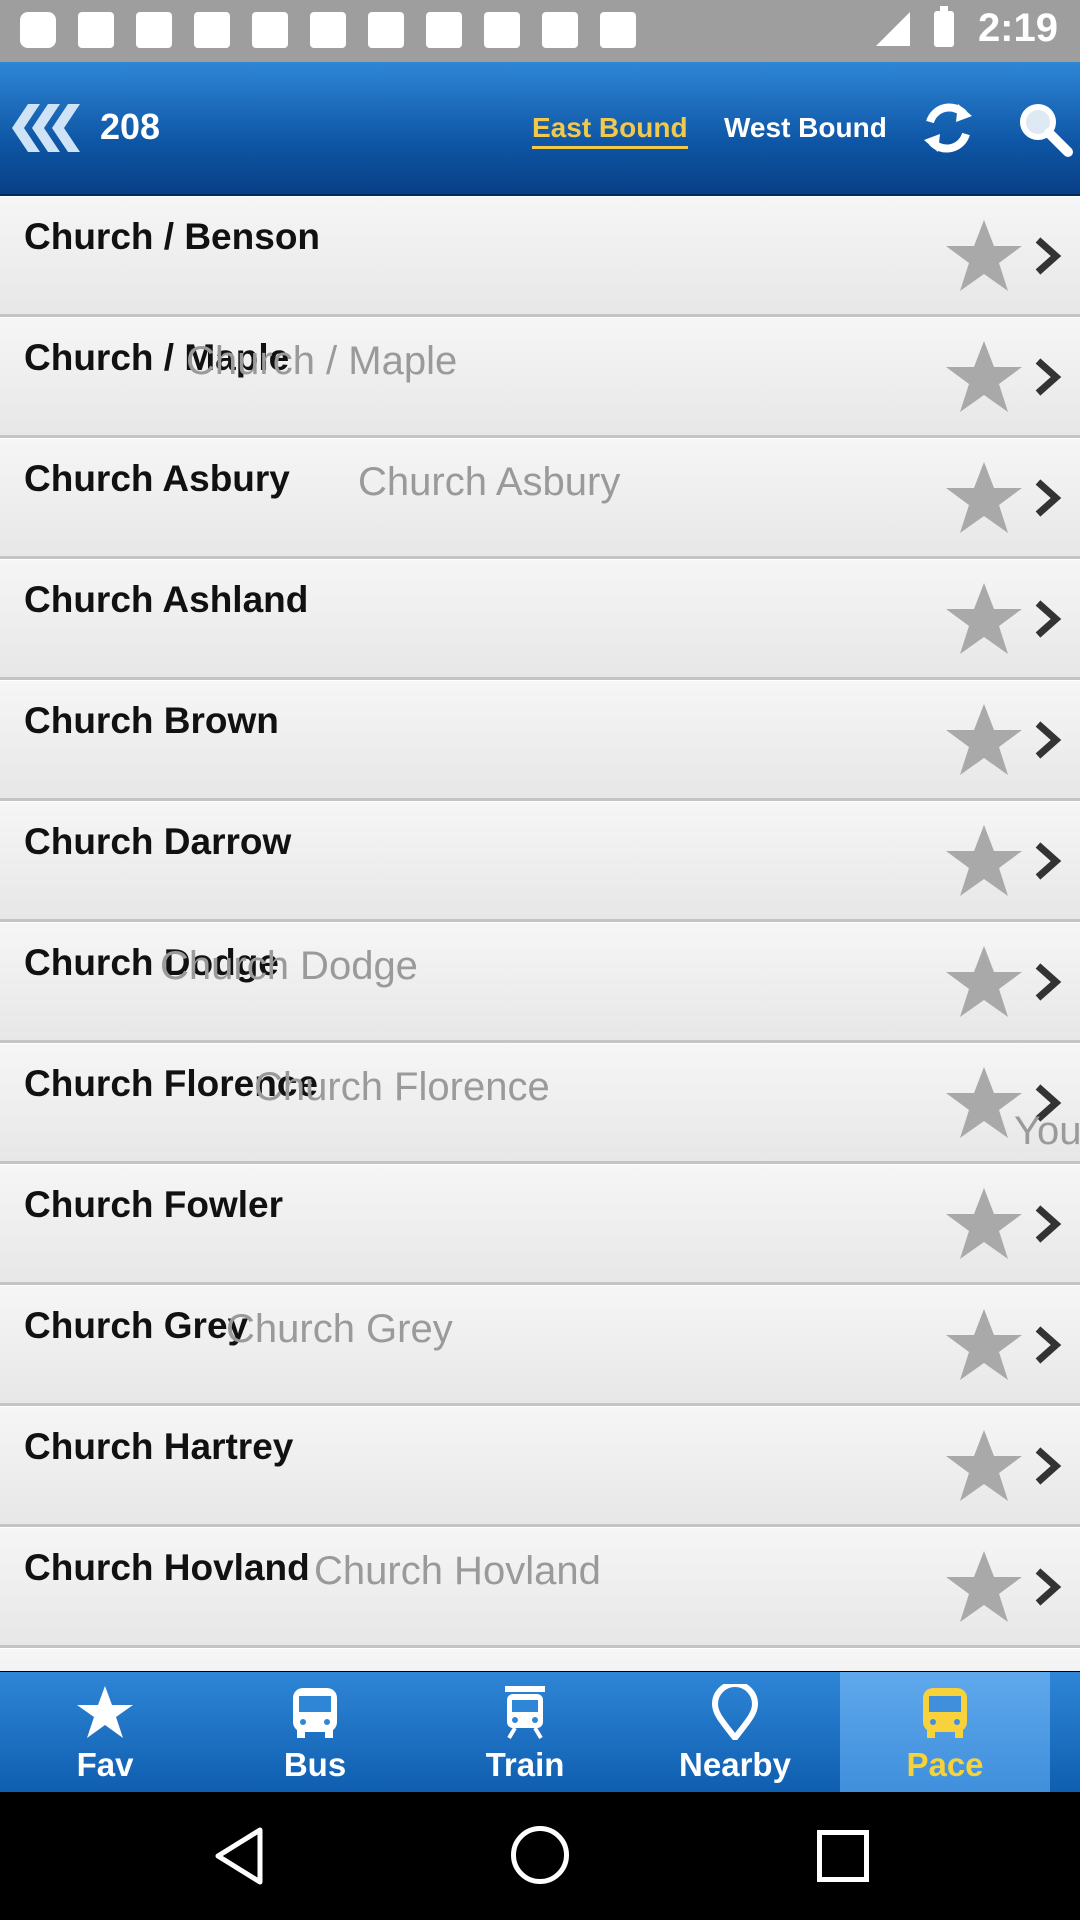 Image resolution: width=1080 pixels, height=1920 pixels. What do you see at coordinates (1017, 28) in the screenshot?
I see `clock: 2:19` at bounding box center [1017, 28].